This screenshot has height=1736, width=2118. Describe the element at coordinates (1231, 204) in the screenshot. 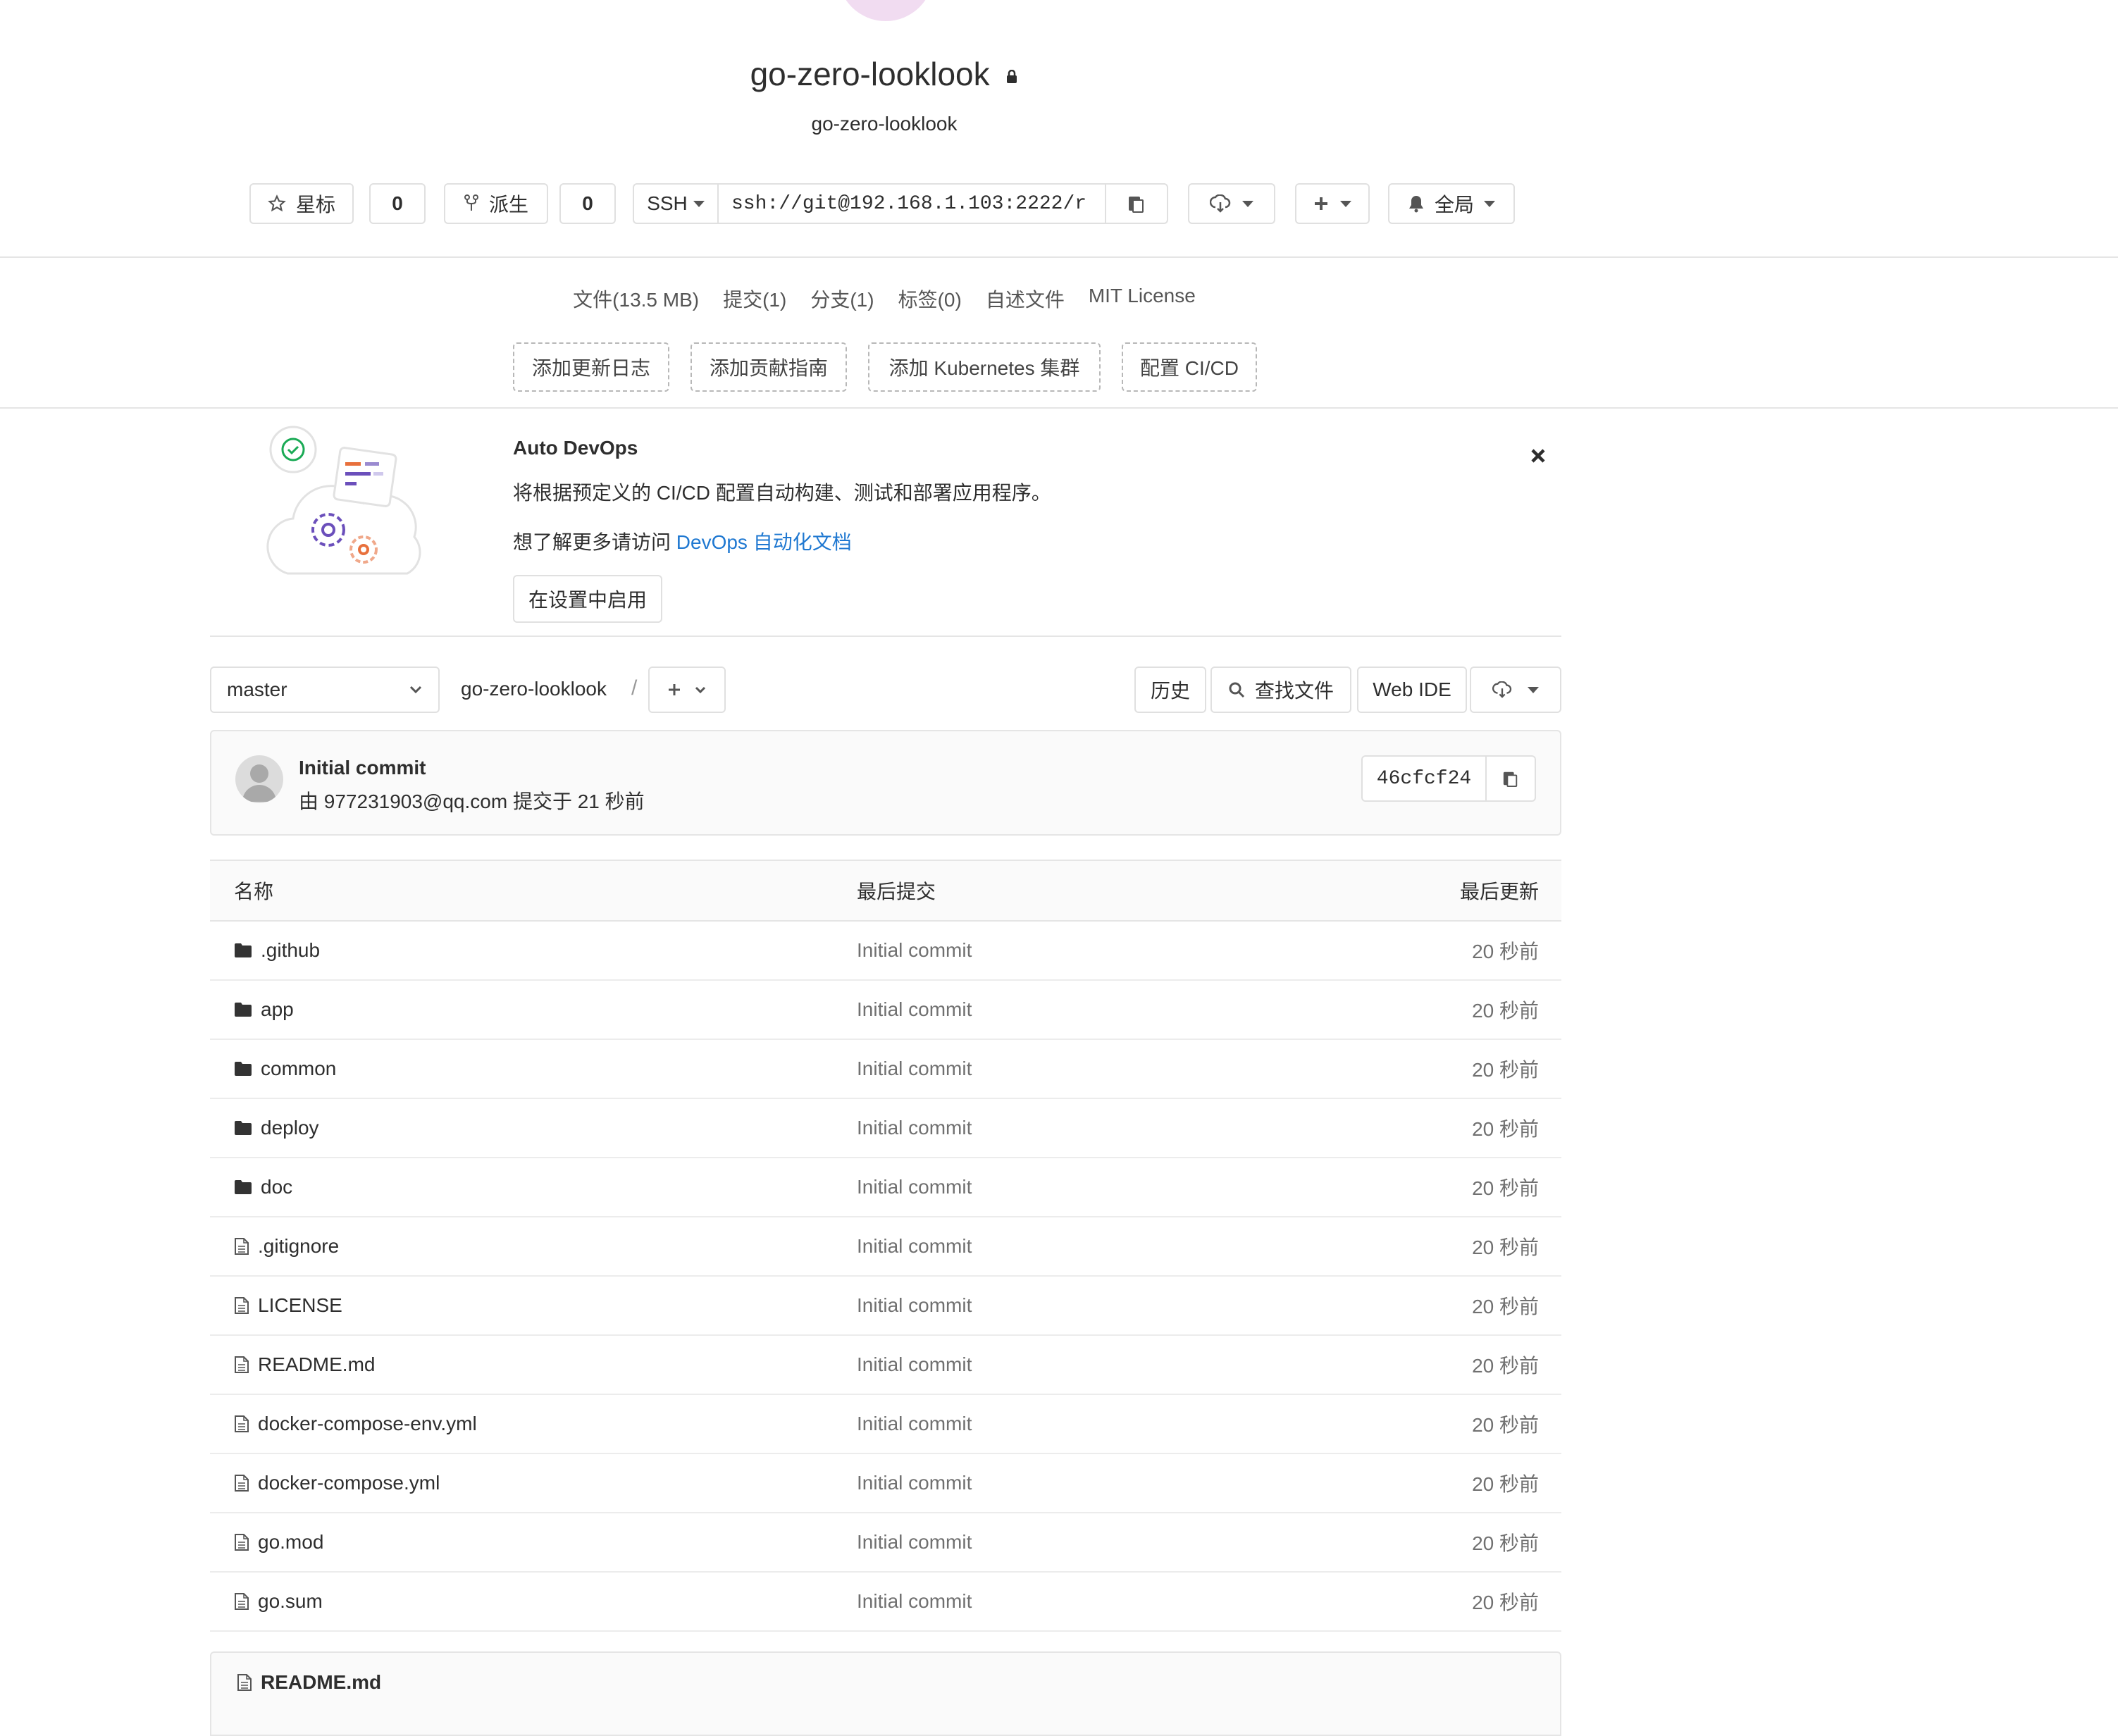

I see `download-dropdown` at that location.